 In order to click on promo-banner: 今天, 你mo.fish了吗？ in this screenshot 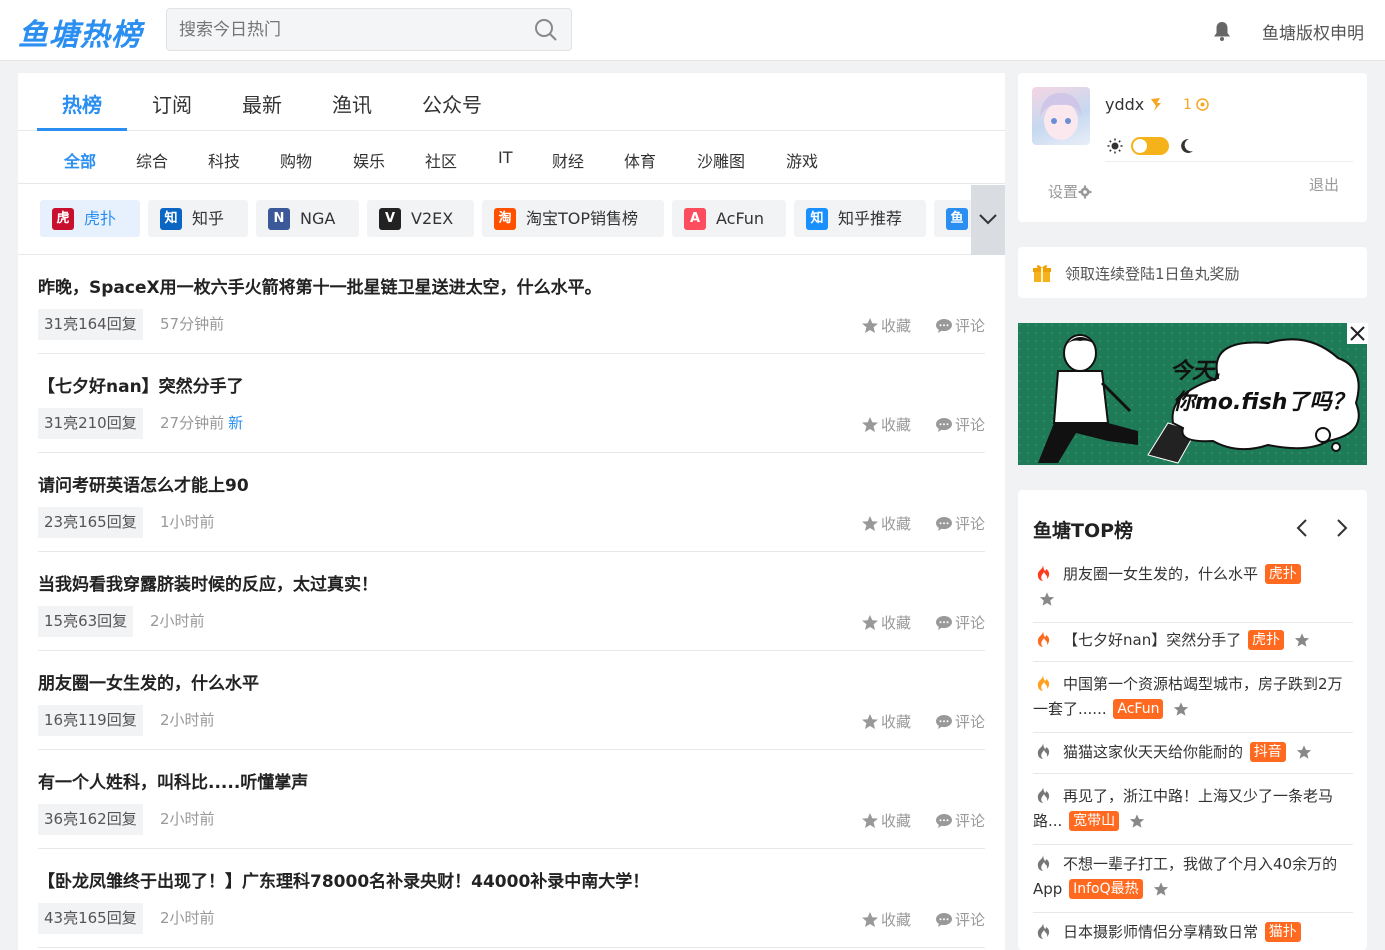, I will do `click(1192, 394)`.